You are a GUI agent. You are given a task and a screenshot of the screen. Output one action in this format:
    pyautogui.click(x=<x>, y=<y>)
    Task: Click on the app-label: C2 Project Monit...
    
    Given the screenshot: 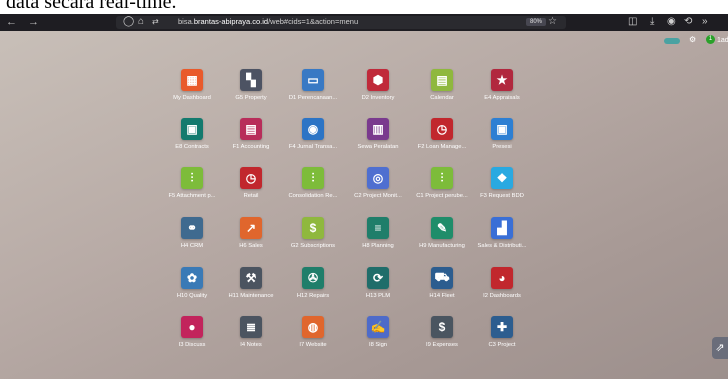 What is the action you would take?
    pyautogui.click(x=378, y=196)
    